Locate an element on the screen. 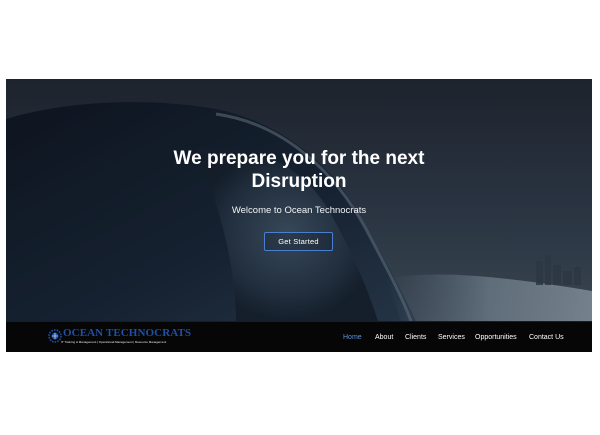 This screenshot has width=600, height=435. hero-headline: We prepare you for the next Disruption is located at coordinates (299, 170).